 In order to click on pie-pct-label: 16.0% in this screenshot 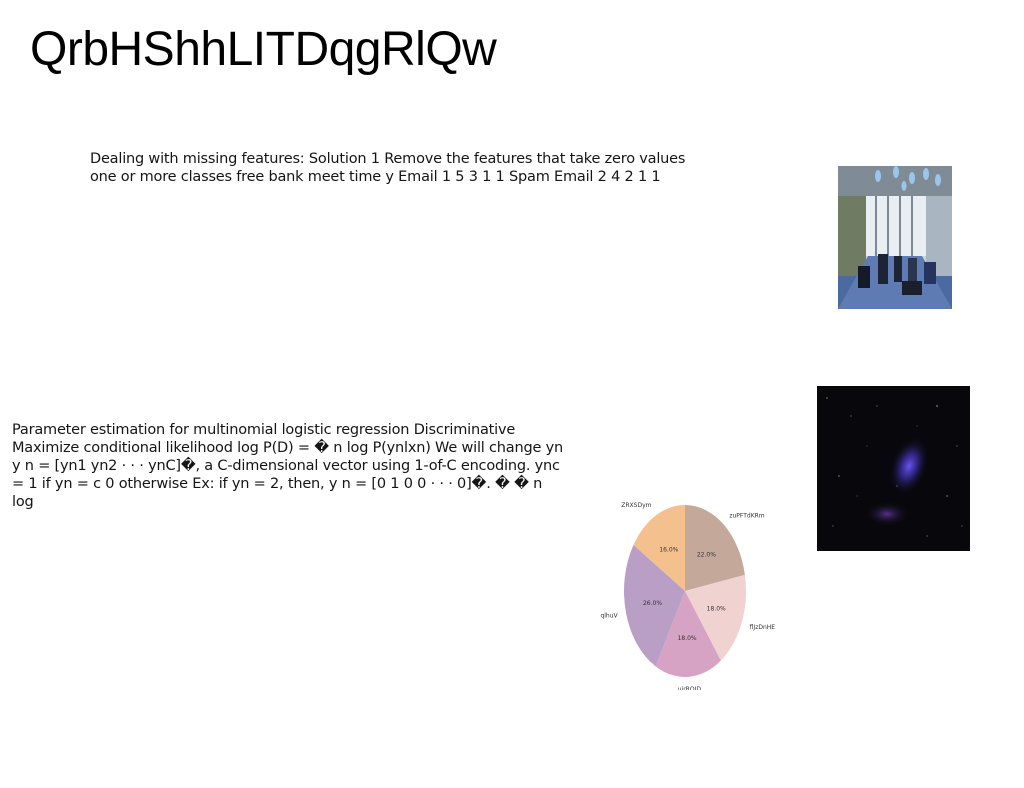, I will do `click(668, 550)`.